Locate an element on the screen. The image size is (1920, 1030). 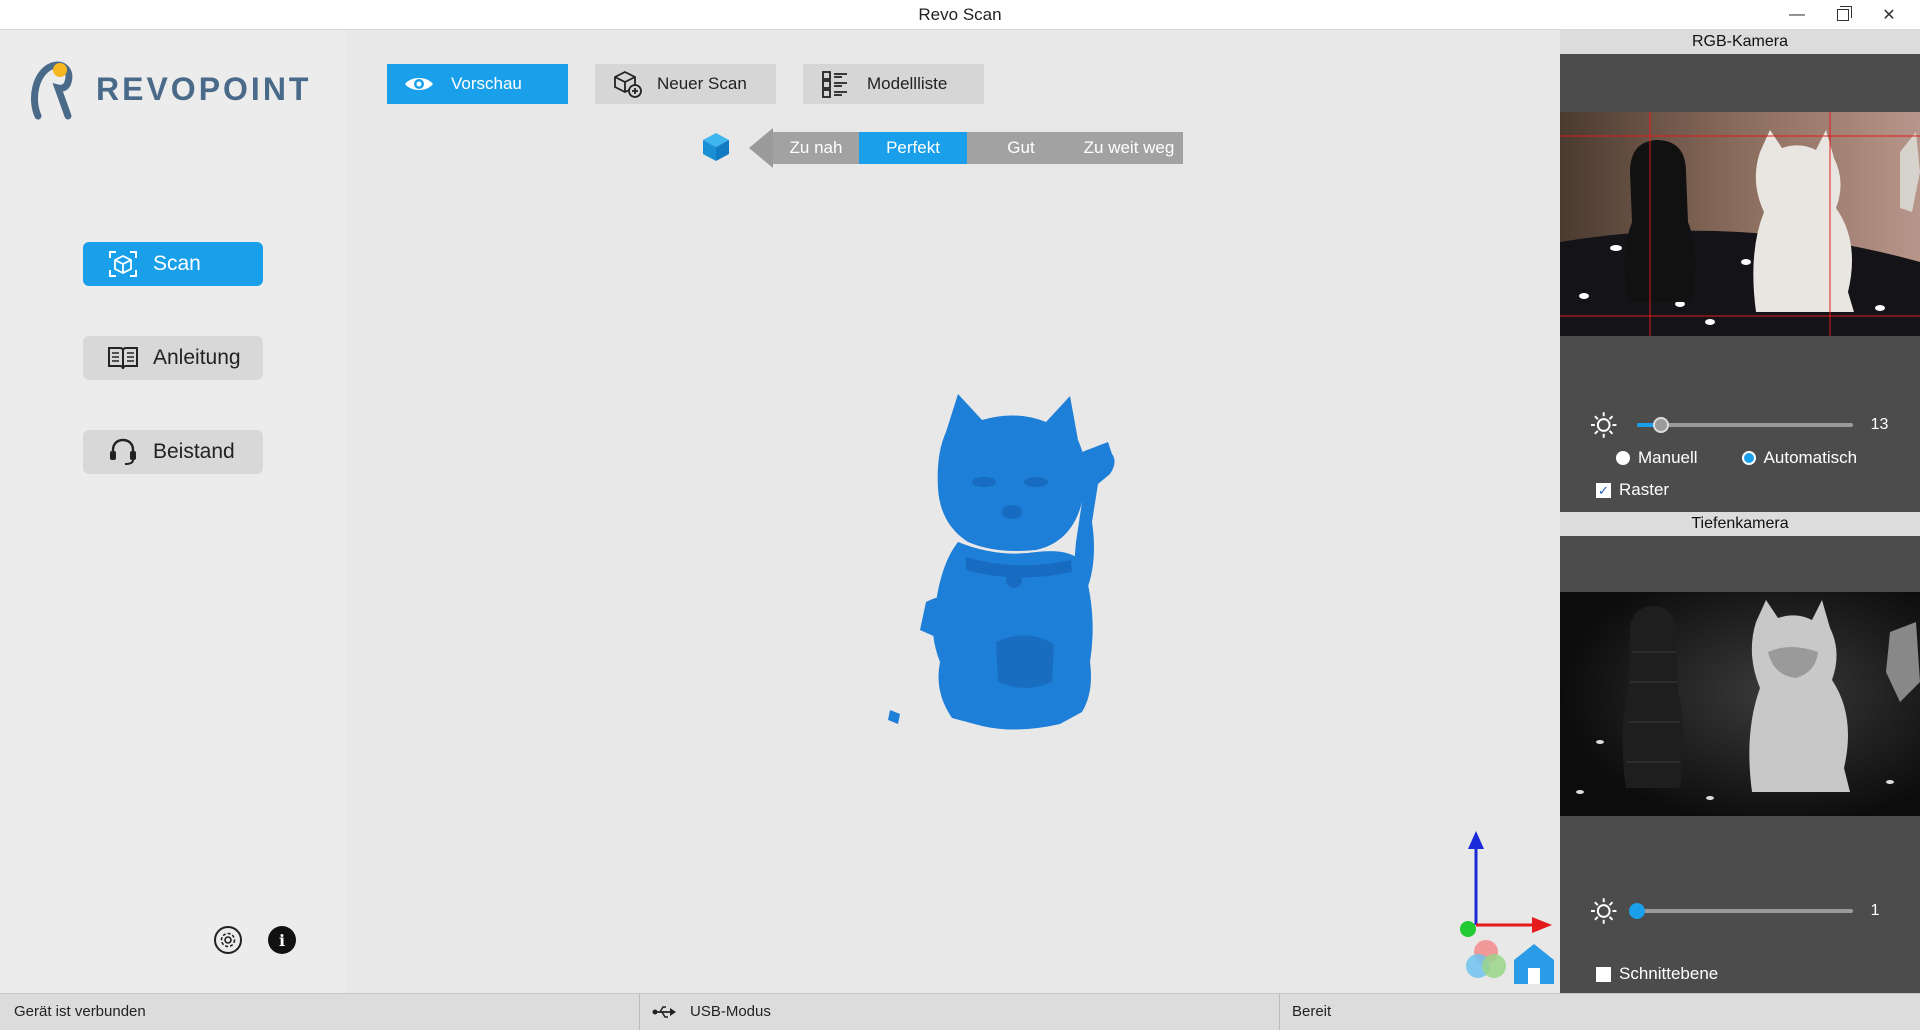
depth-camera-feed is located at coordinates (1740, 704).